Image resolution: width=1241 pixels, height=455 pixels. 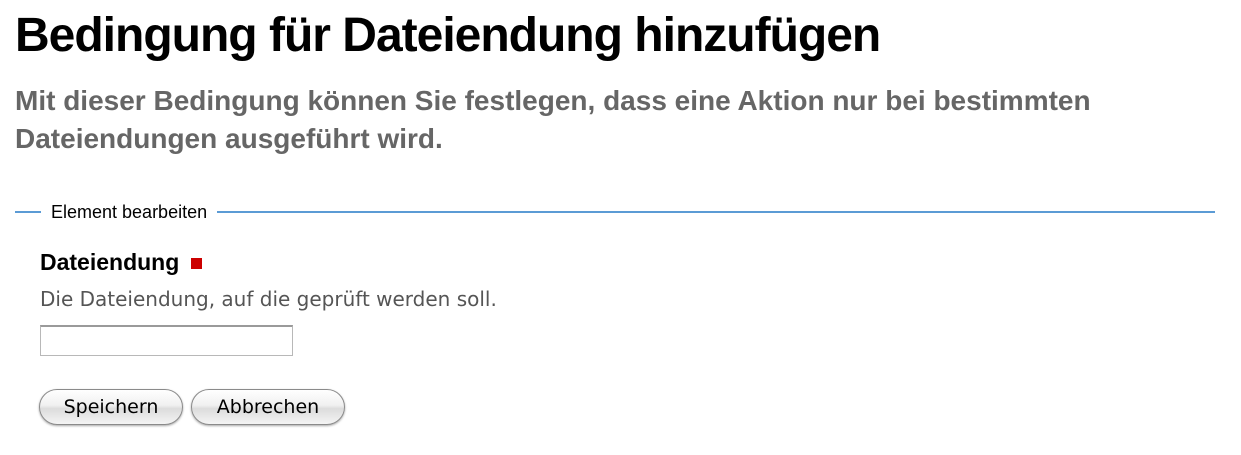 What do you see at coordinates (110, 262) in the screenshot?
I see `file-extension-label: Dateiendung` at bounding box center [110, 262].